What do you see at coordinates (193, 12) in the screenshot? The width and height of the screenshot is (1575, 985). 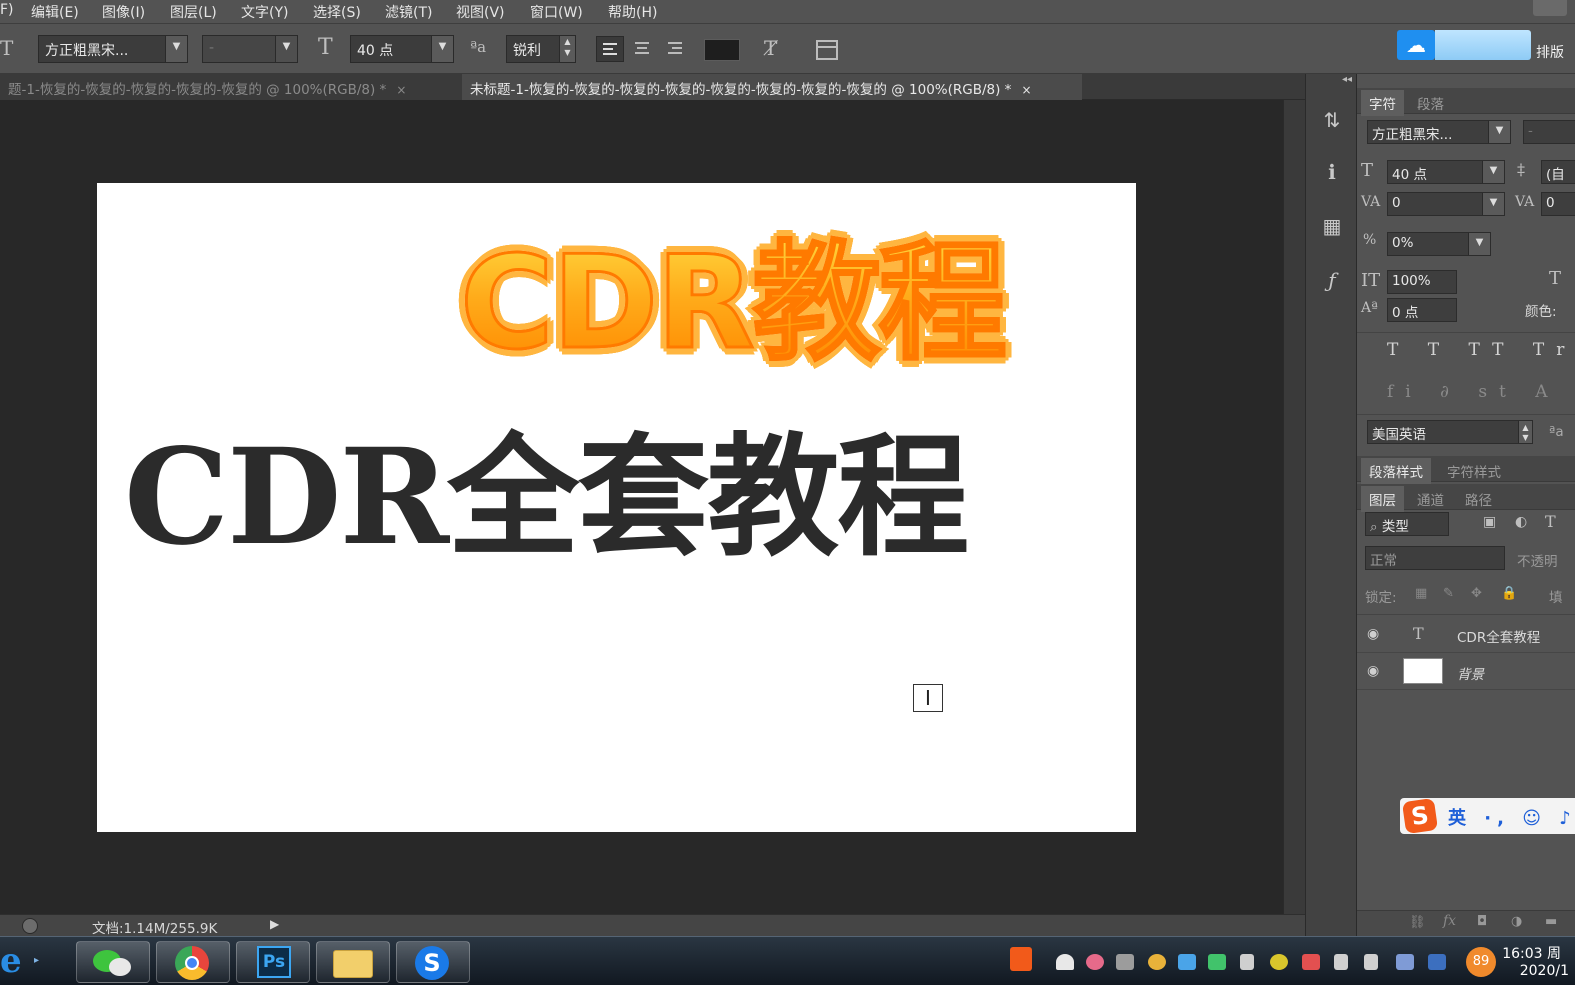 I see `menu-layer: 图层(L)` at bounding box center [193, 12].